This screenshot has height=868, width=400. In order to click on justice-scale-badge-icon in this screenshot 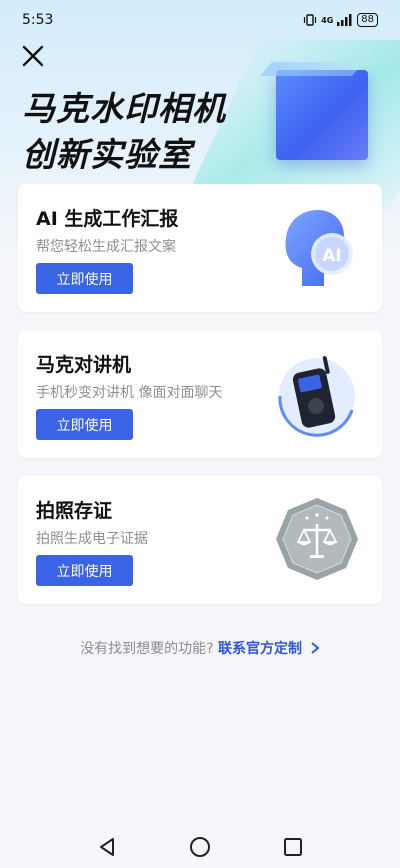, I will do `click(317, 539)`.